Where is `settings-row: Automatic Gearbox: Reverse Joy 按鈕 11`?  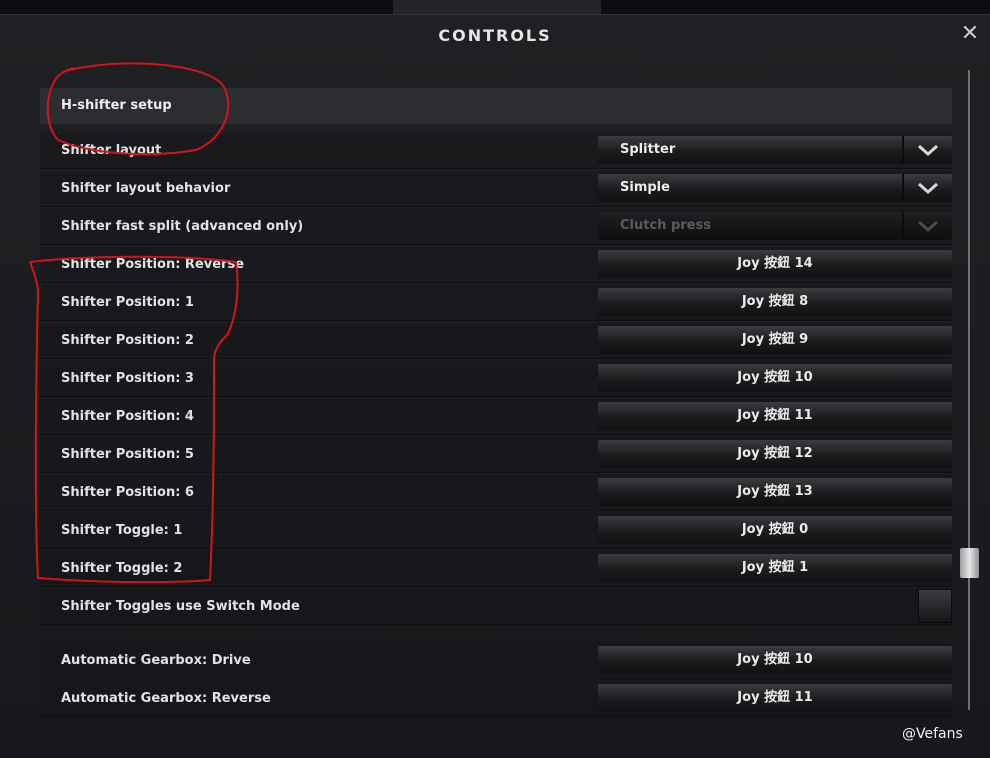 settings-row: Automatic Gearbox: Reverse Joy 按鈕 11 is located at coordinates (496, 699).